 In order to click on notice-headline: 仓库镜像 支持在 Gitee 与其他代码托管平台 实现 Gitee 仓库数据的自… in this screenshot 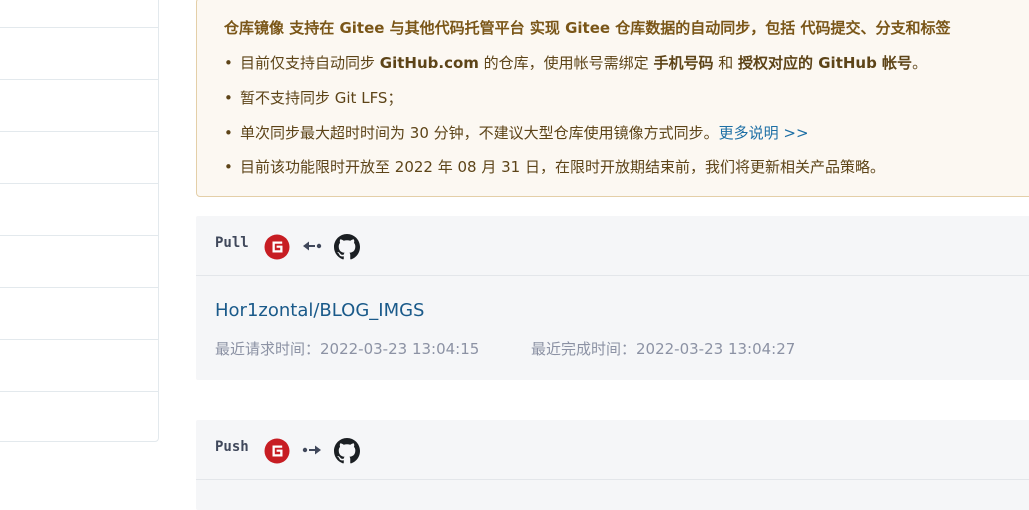, I will do `click(587, 28)`.